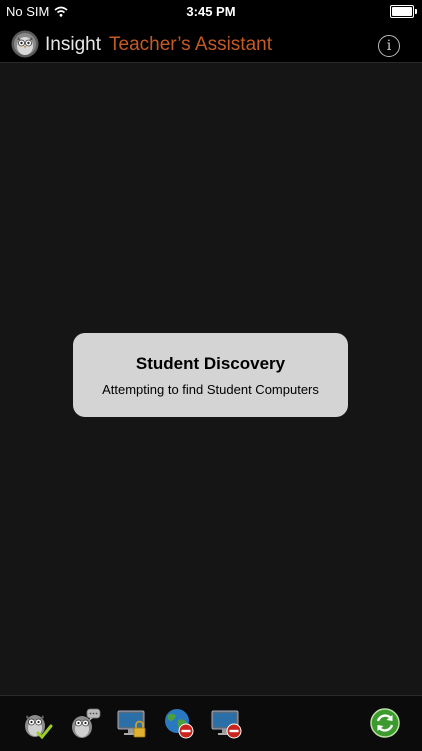 The width and height of the screenshot is (422, 751). What do you see at coordinates (190, 44) in the screenshot?
I see `app-title: Teacher’s Assistant` at bounding box center [190, 44].